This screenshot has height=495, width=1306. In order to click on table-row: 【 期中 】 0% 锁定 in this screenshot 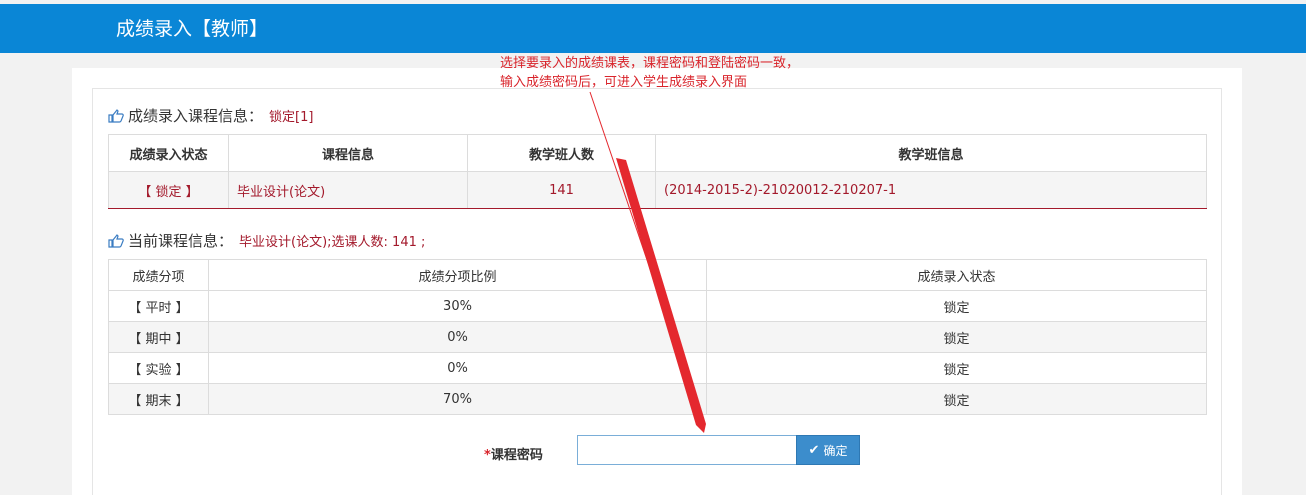, I will do `click(657, 337)`.